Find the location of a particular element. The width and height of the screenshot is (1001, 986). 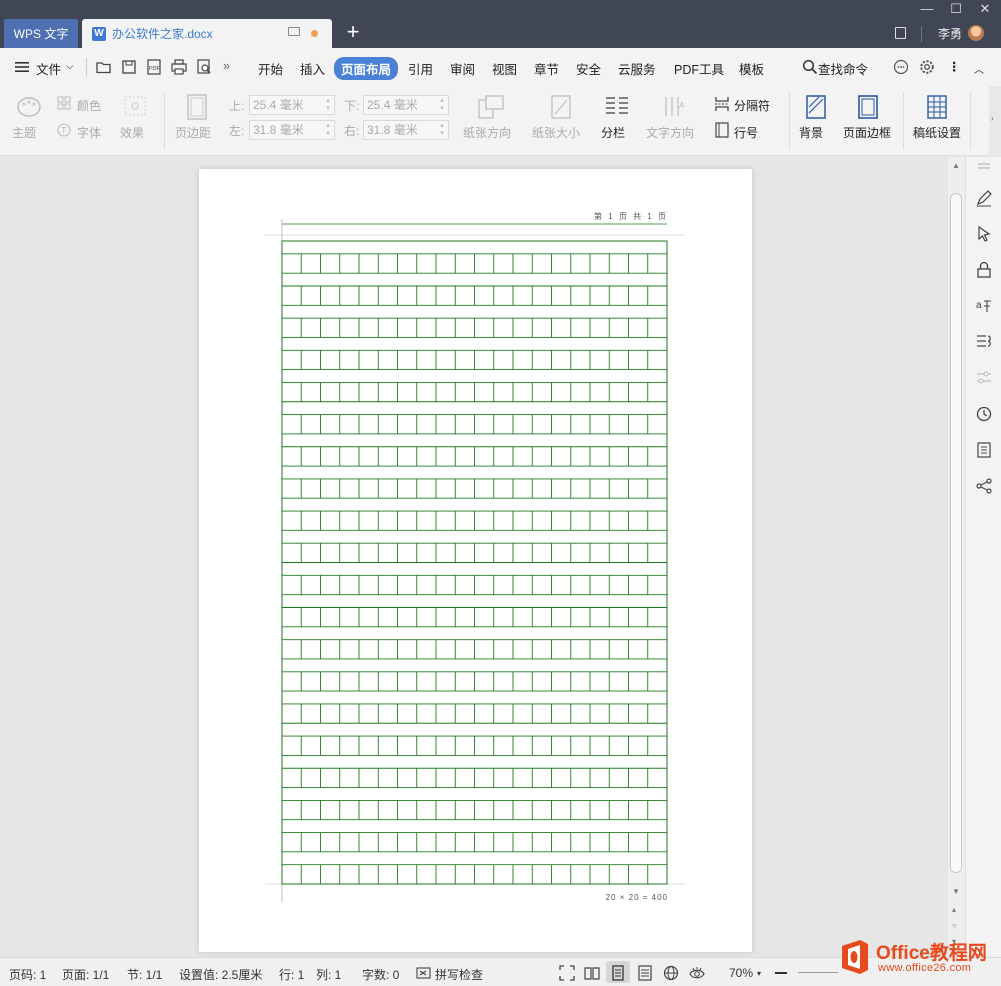

outline-icon is located at coordinates (984, 342).